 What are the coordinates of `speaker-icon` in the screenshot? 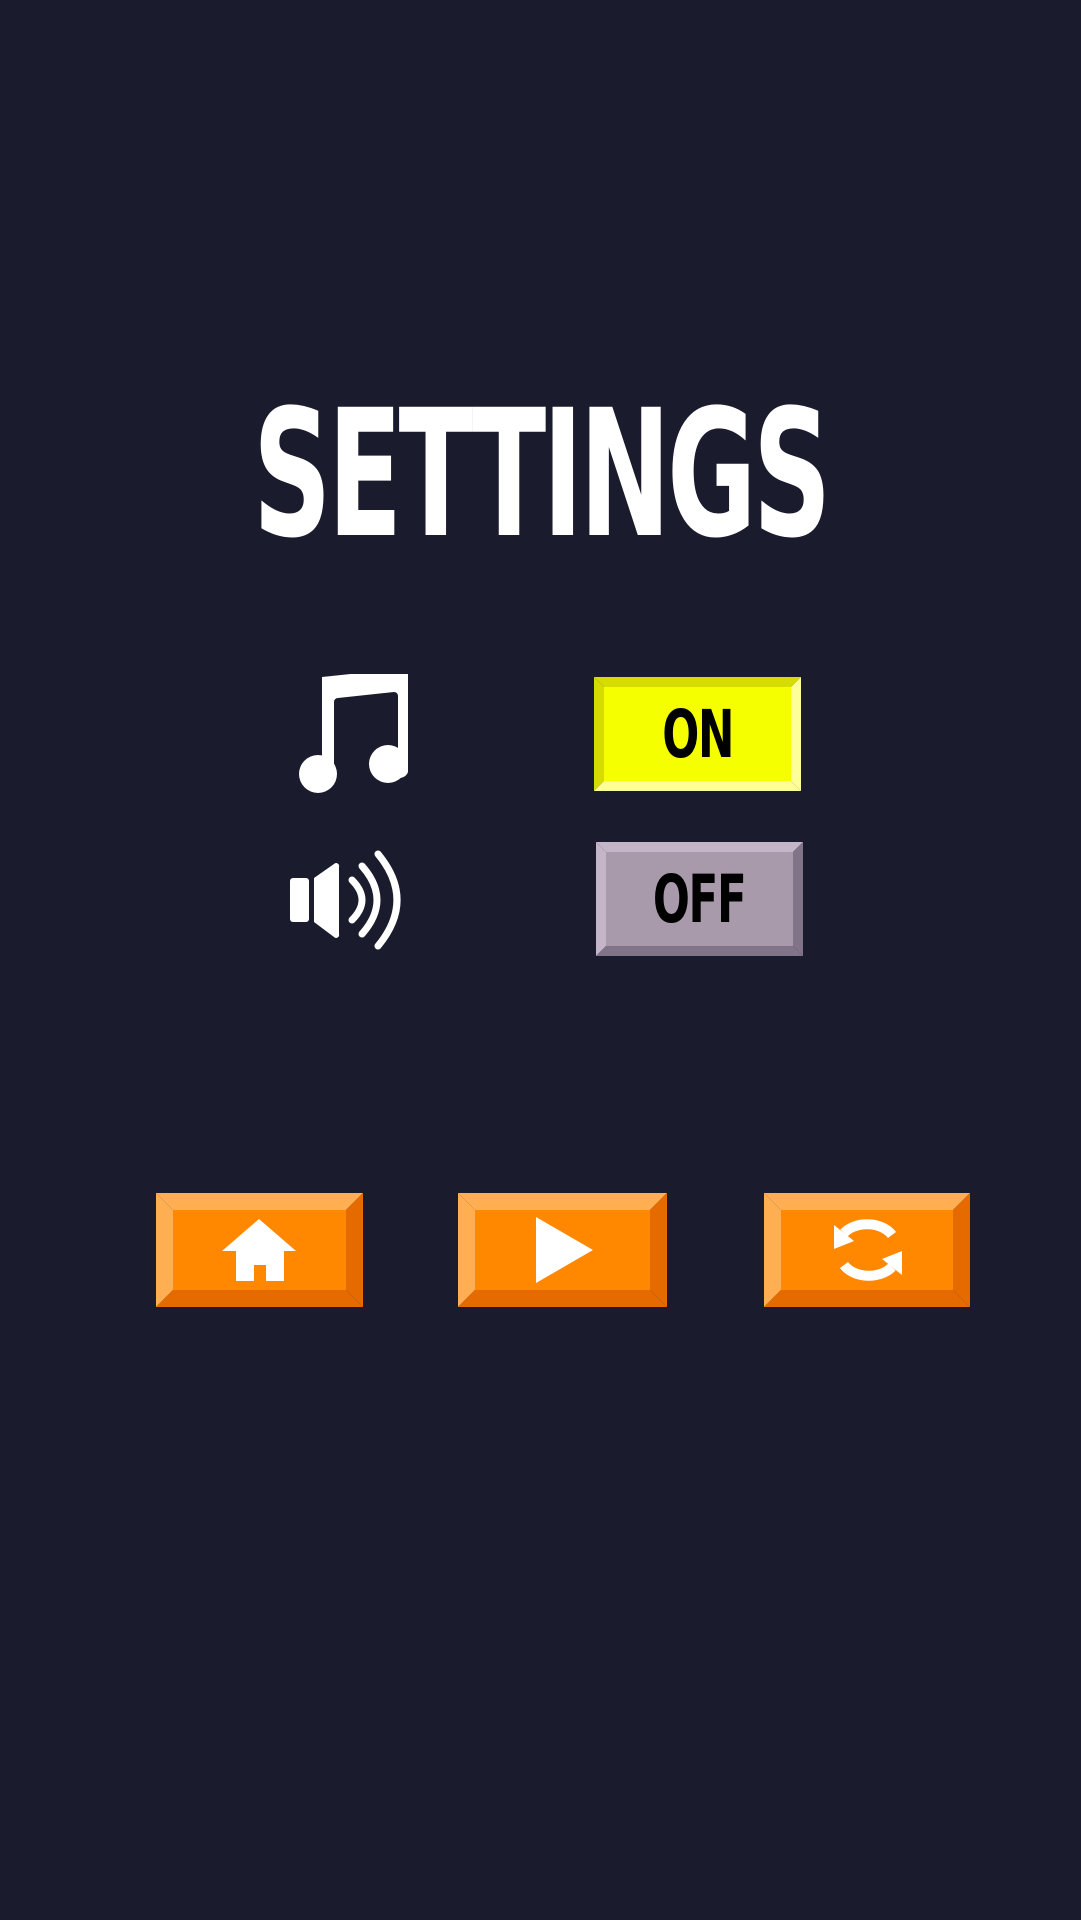 It's located at (345, 900).